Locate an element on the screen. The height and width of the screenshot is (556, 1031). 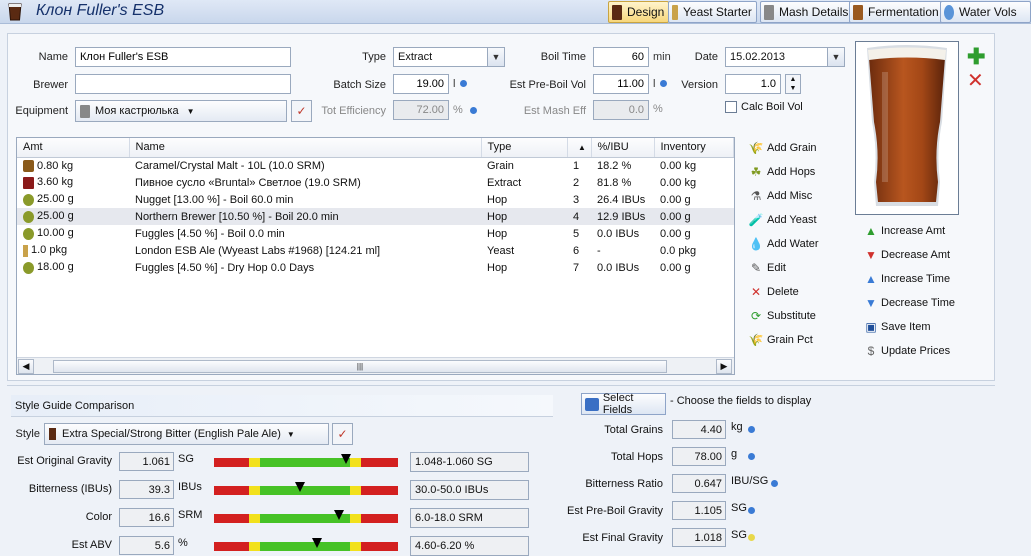
cell-inventory: 0.00 kg is located at coordinates (678, 182).